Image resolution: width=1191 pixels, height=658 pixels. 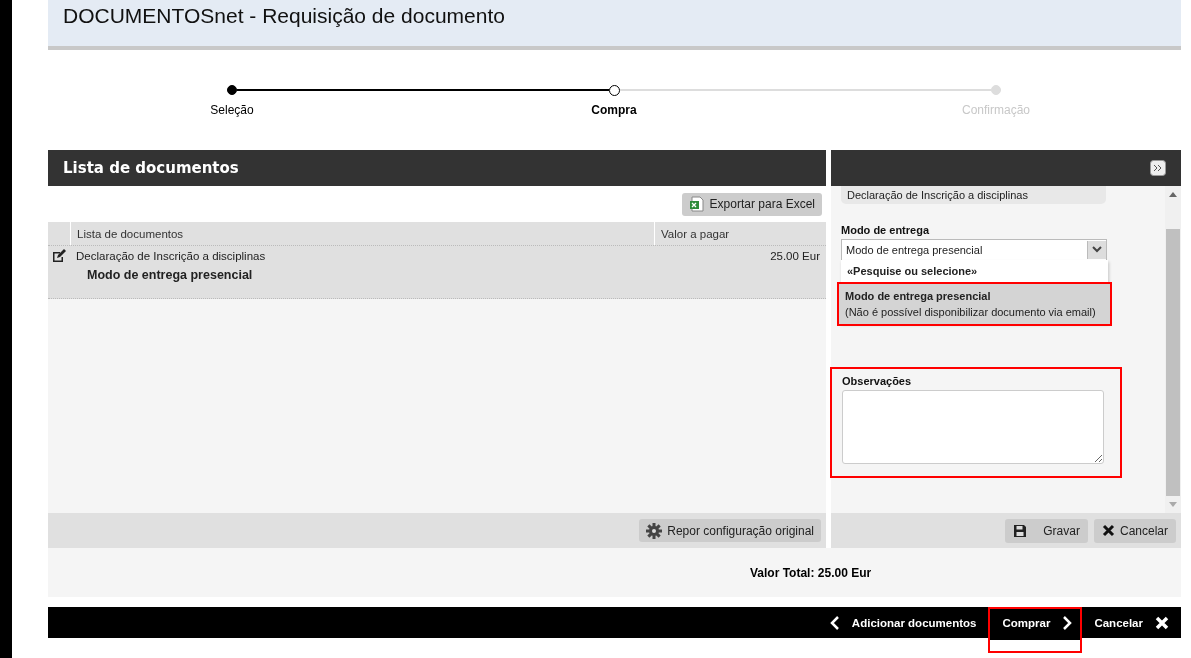 I want to click on reset-button: Repor configuração original, so click(x=730, y=530).